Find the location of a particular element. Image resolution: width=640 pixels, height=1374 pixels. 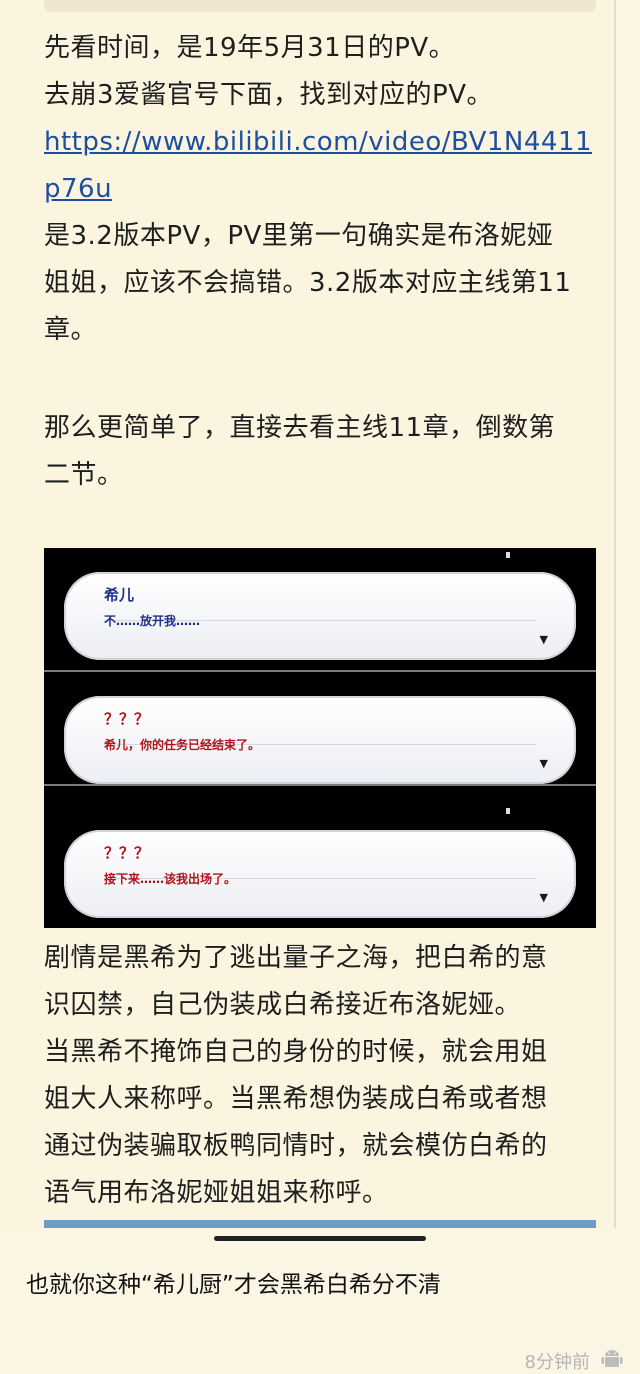

post-line: 二节。 is located at coordinates (84, 475).